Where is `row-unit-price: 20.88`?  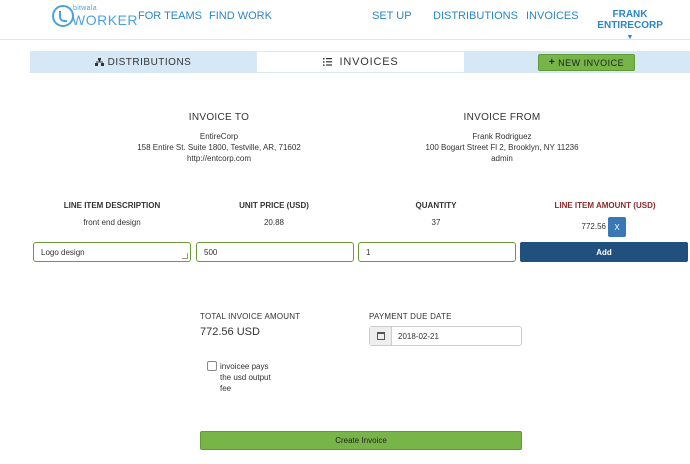 row-unit-price: 20.88 is located at coordinates (274, 222).